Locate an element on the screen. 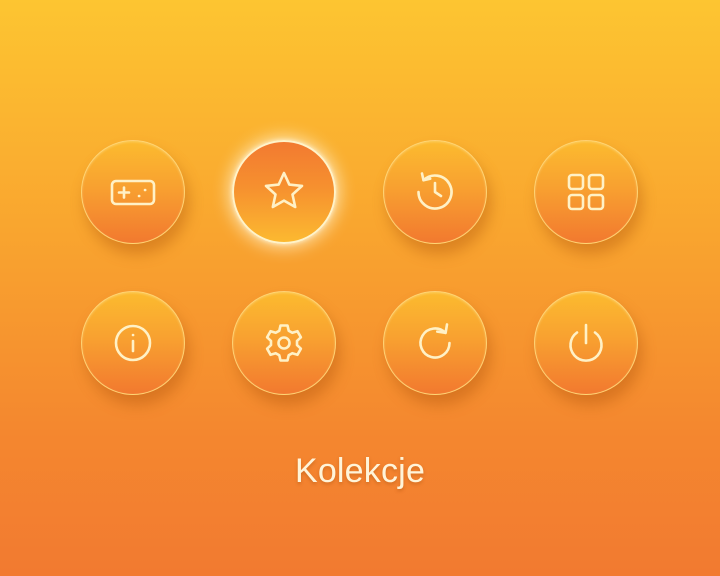 This screenshot has height=576, width=720. power-icon is located at coordinates (586, 343).